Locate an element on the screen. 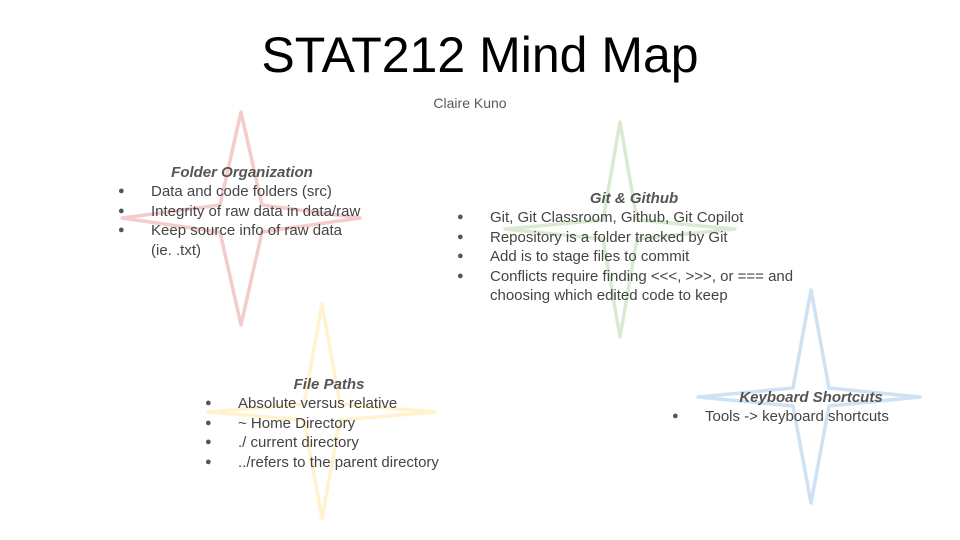  node-list: Tools -> keyboard shortcuts is located at coordinates (801, 417).